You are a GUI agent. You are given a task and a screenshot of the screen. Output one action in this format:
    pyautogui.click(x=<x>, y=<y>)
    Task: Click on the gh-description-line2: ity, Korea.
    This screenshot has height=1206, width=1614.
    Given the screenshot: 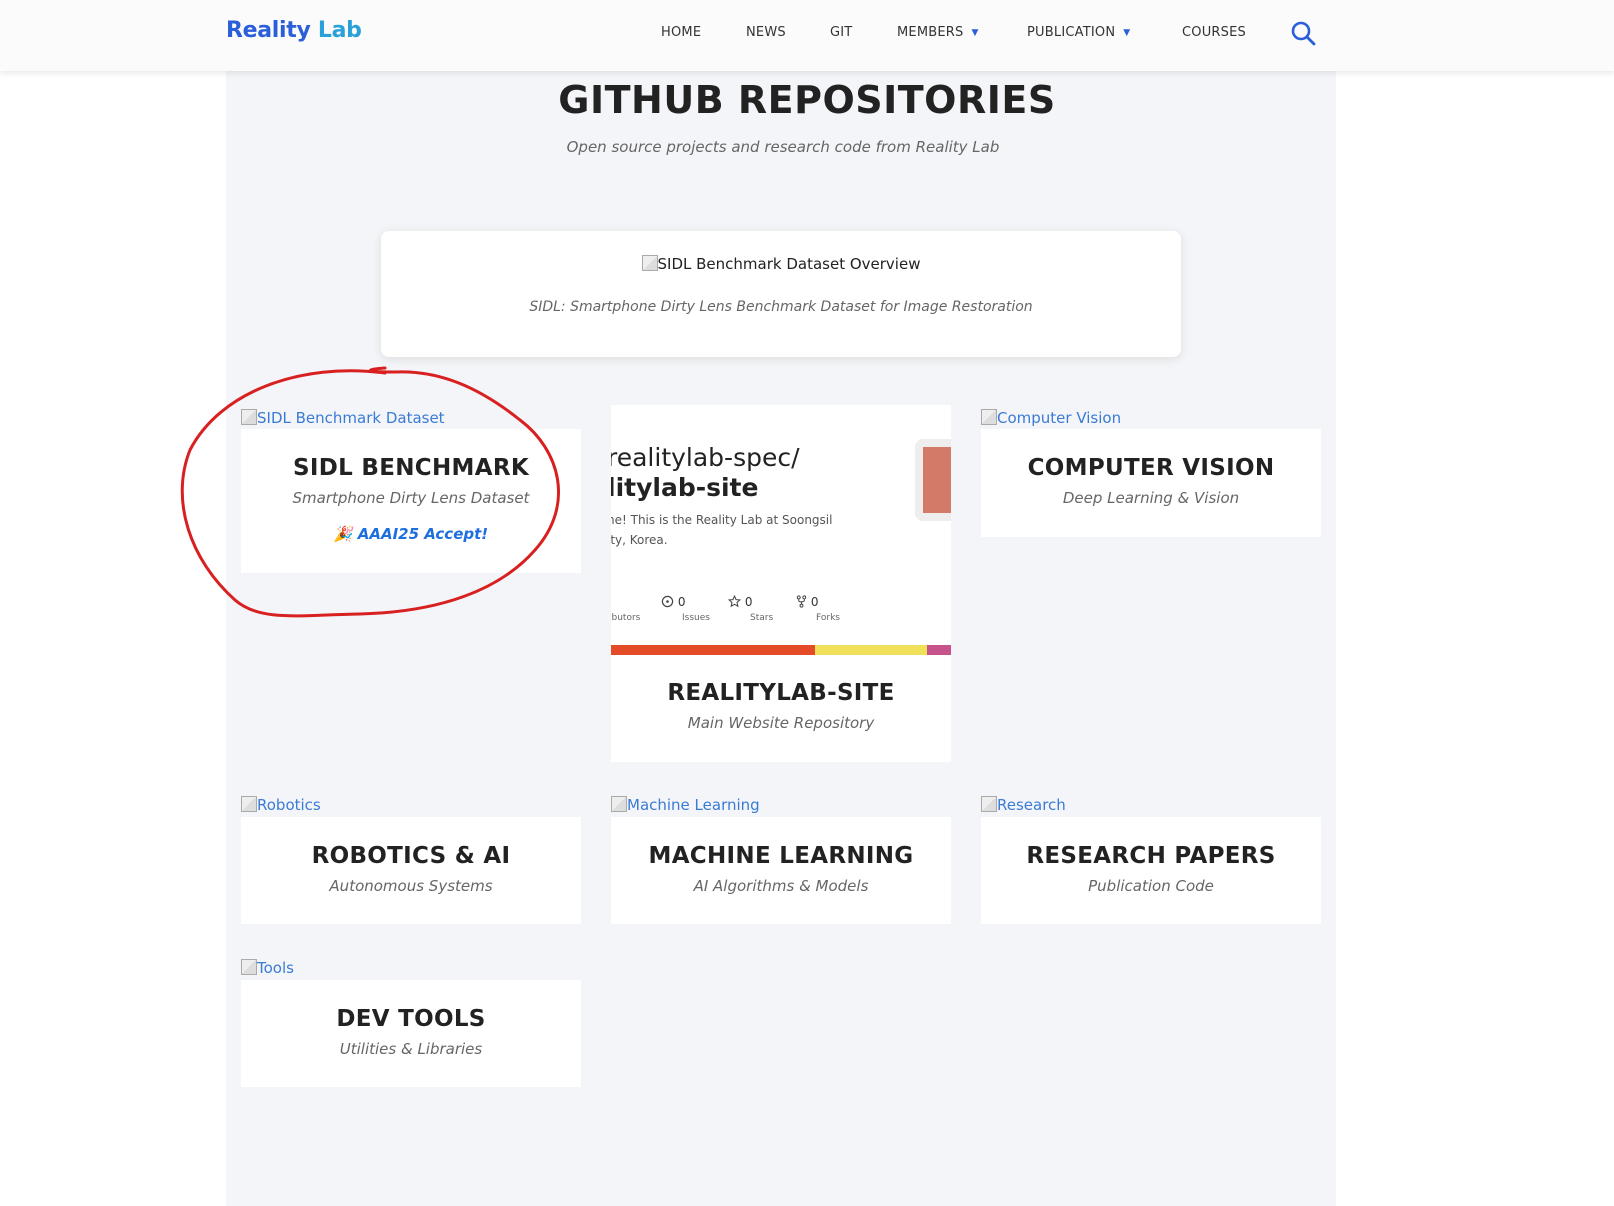 What is the action you would take?
    pyautogui.click(x=639, y=540)
    